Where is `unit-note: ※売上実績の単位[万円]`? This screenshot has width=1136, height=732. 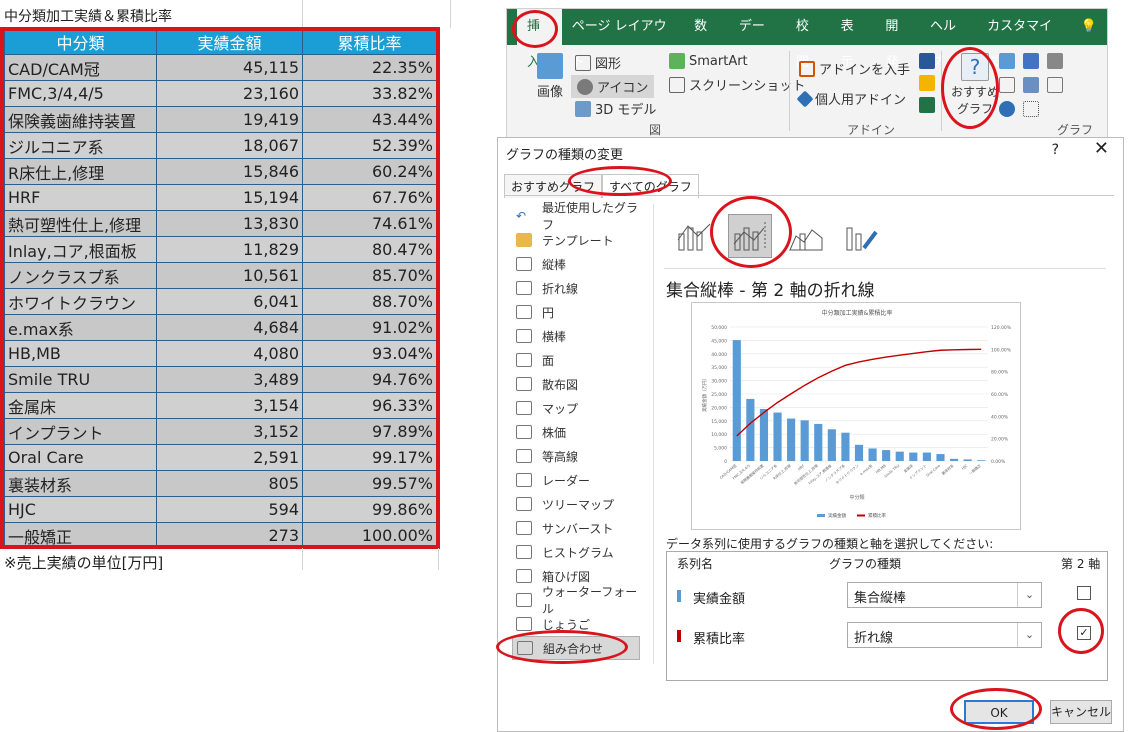
unit-note: ※売上実績の単位[万円] is located at coordinates (84, 563).